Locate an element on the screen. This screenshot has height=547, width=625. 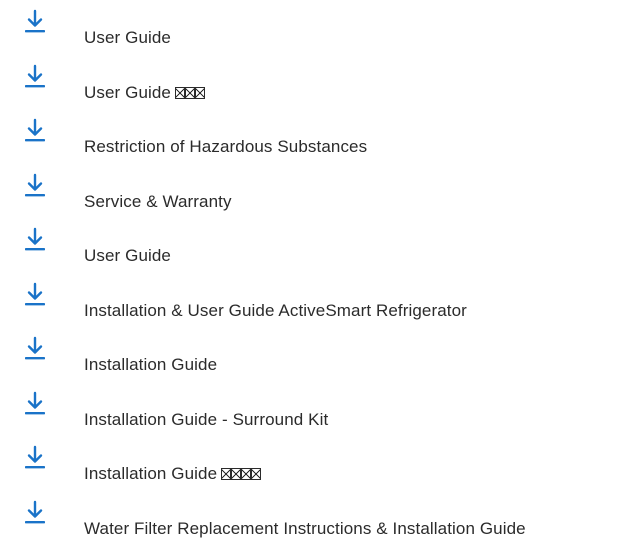
document-item-user-guide: User Guide is located at coordinates (312, 27).